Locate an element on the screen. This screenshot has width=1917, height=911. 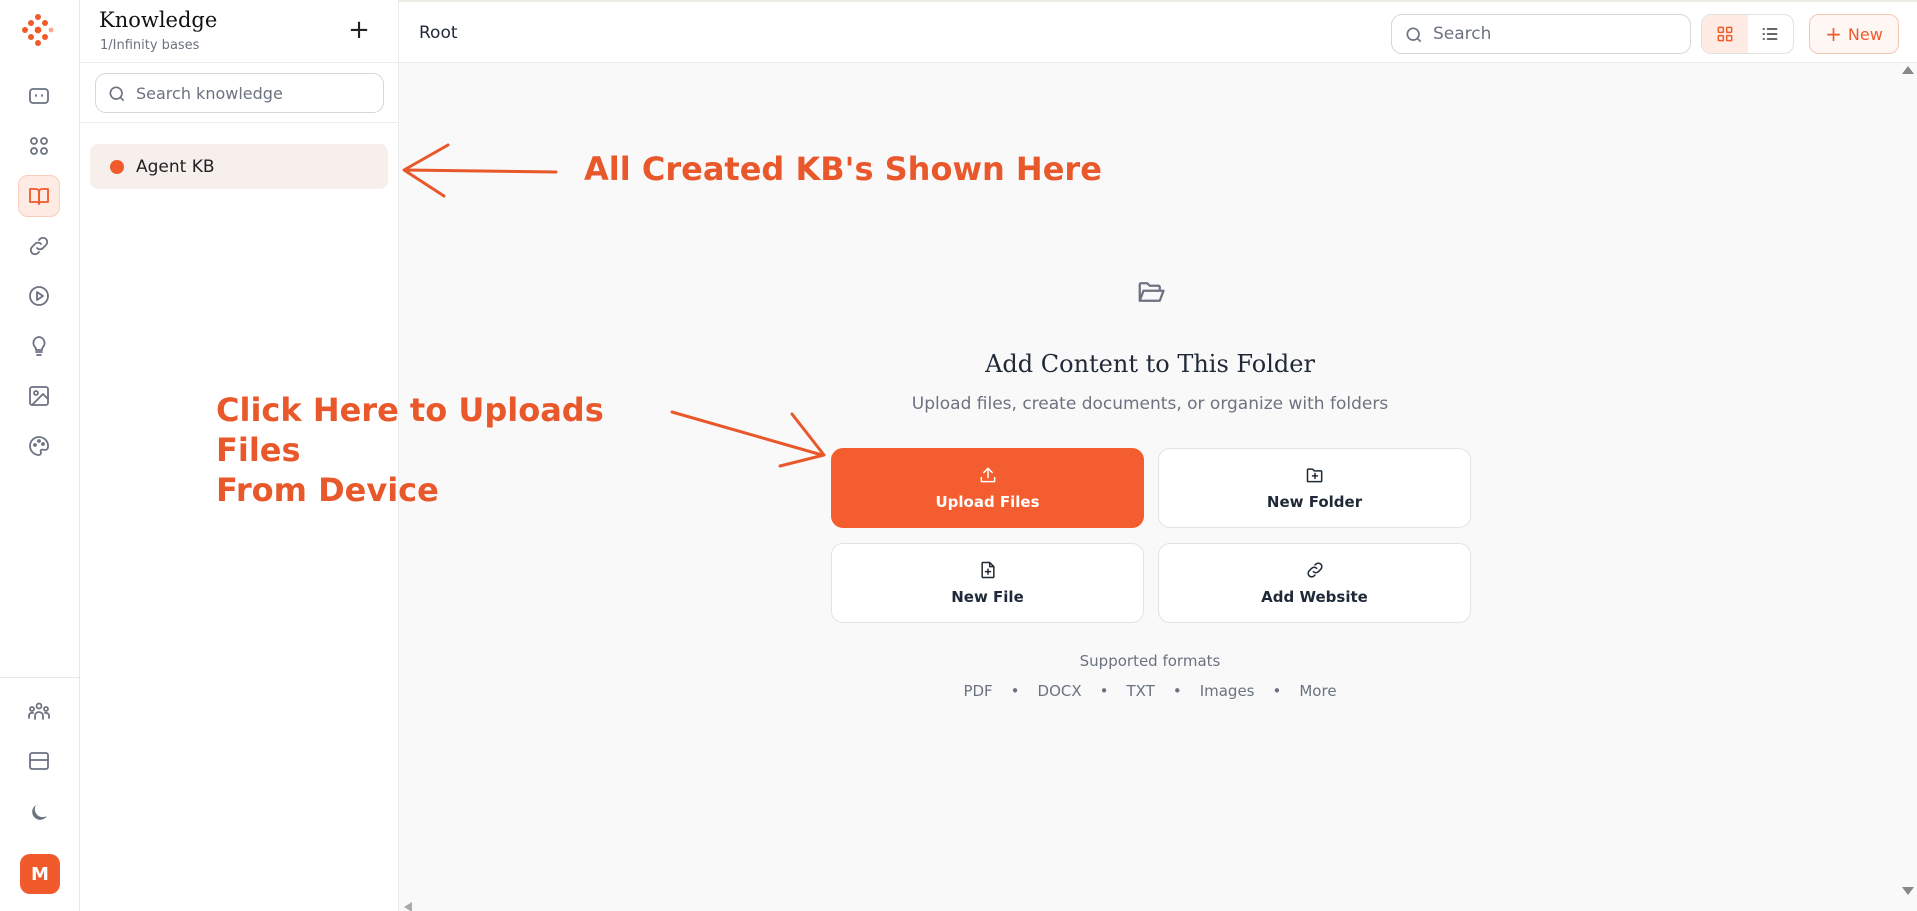
logo-icon is located at coordinates (38, 30).